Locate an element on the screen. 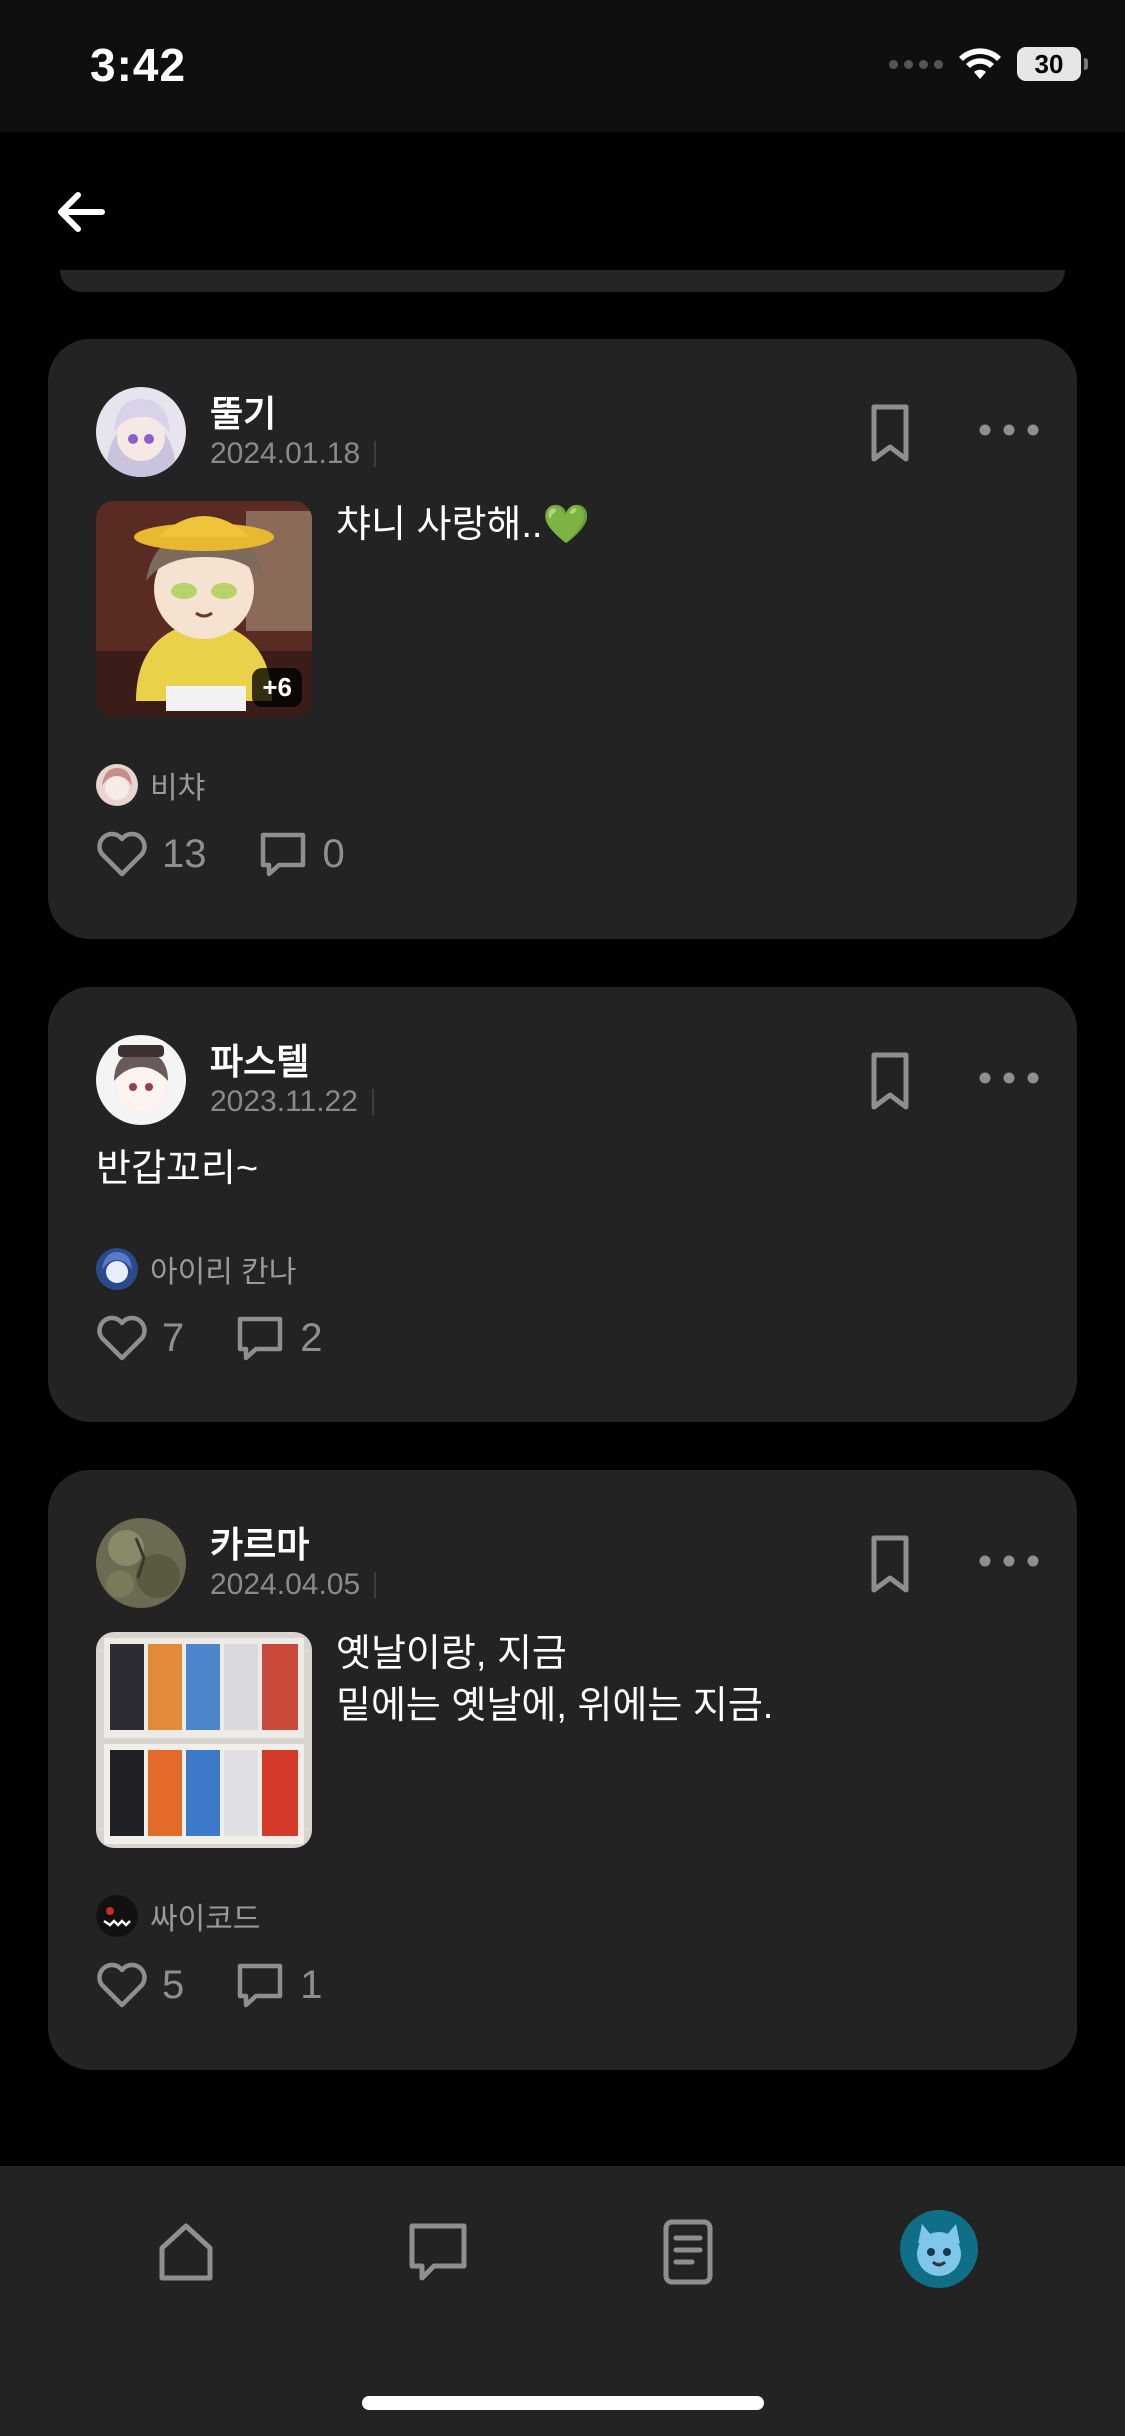 This screenshot has width=1125, height=2436. channel-name: 아이리 칸나 is located at coordinates (223, 1272).